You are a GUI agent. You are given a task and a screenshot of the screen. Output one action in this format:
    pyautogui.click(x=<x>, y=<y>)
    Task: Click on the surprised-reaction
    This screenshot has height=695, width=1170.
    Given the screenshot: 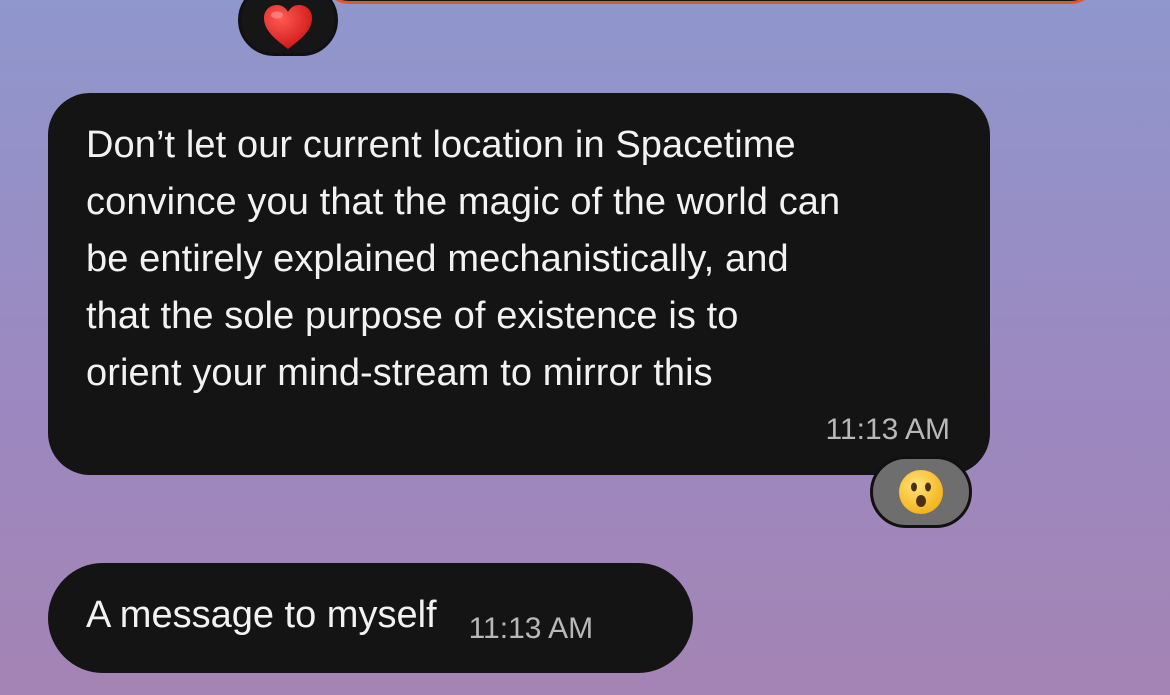 What is the action you would take?
    pyautogui.click(x=921, y=492)
    